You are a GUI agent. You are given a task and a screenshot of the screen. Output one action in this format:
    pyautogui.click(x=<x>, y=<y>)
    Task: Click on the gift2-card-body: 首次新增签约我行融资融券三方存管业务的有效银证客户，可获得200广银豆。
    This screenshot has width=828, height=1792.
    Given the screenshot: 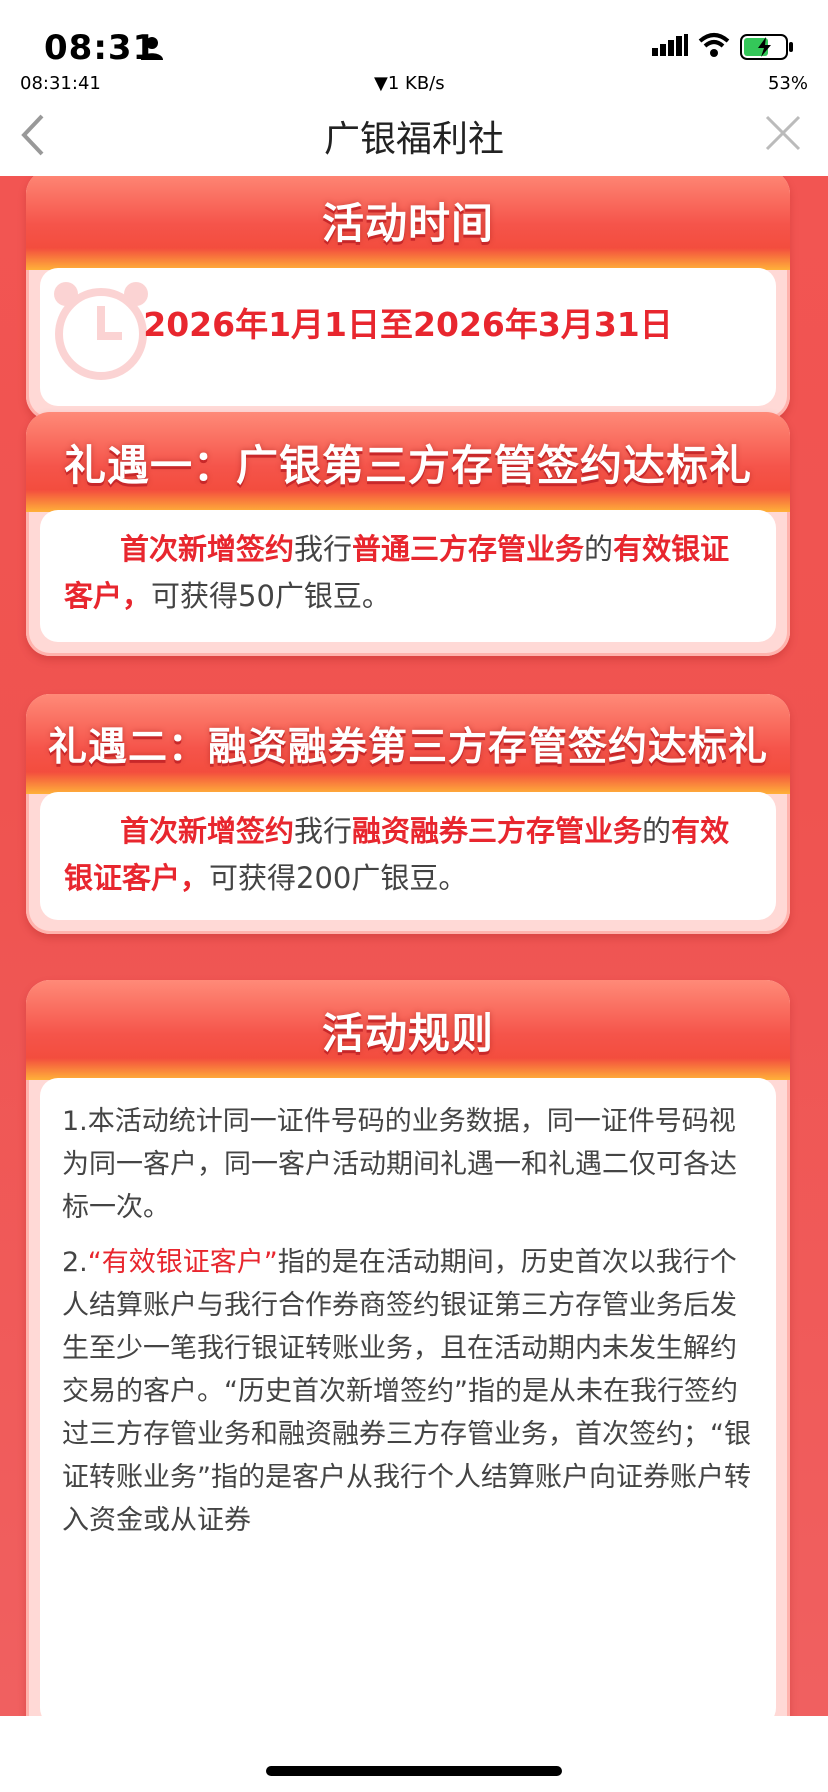 What is the action you would take?
    pyautogui.click(x=408, y=856)
    